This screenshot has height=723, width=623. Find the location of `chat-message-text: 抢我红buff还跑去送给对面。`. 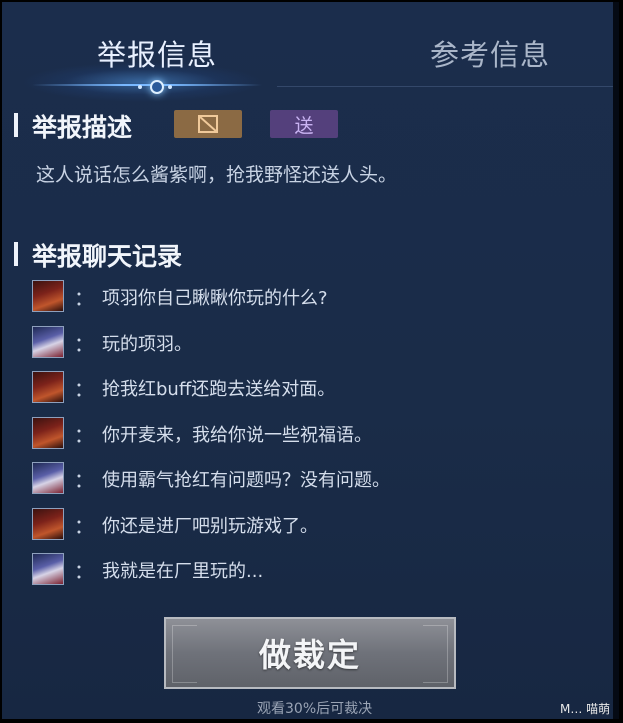

chat-message-text: 抢我红buff还跑去送给对面。 is located at coordinates (219, 389).